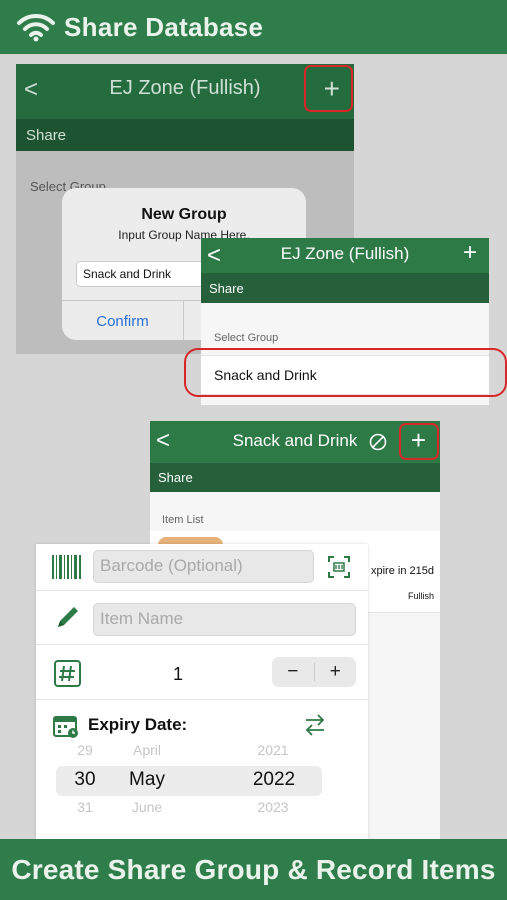 The height and width of the screenshot is (900, 507). I want to click on navbar: < Snack and Drink +, so click(295, 442).